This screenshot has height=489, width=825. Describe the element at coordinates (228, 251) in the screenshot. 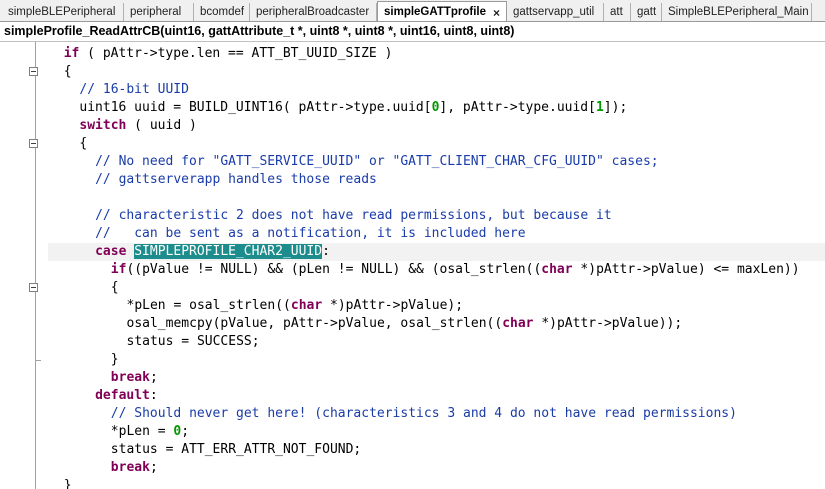

I see `selected-text: SIMPLEPROFILE_CHAR2_UUID` at that location.